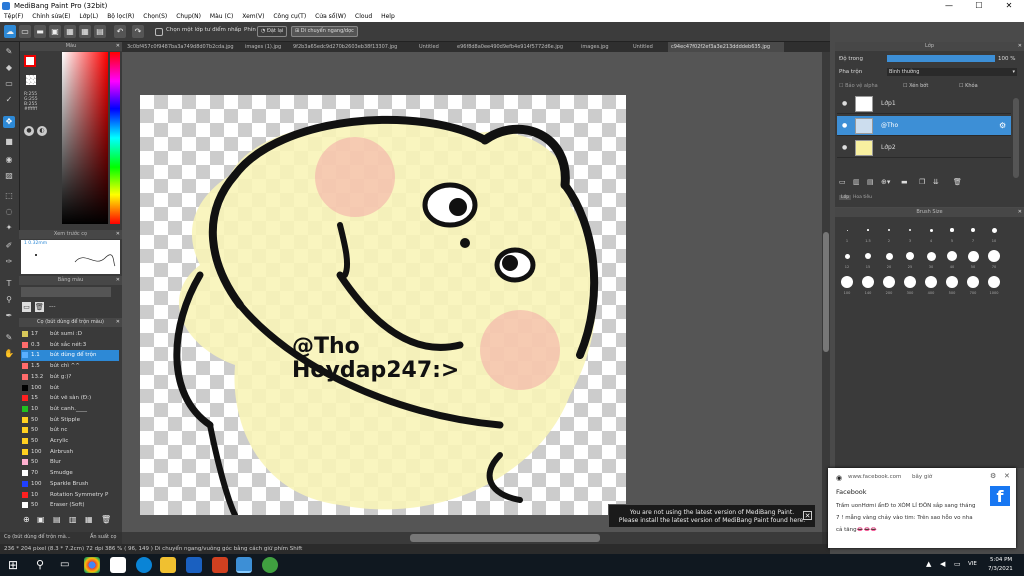 The width and height of the screenshot is (1024, 576). What do you see at coordinates (64, 564) in the screenshot?
I see `task-view-icon: ▭` at bounding box center [64, 564].